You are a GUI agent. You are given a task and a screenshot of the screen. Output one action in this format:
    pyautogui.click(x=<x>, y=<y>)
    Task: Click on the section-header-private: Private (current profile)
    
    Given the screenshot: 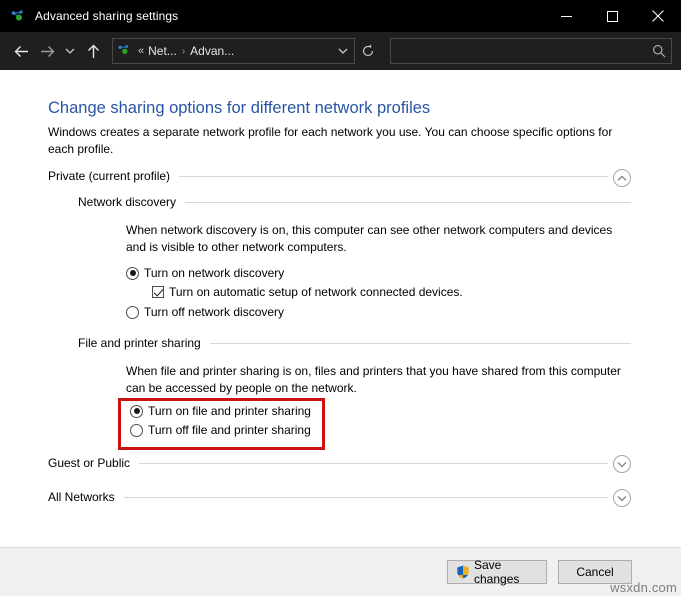 What is the action you would take?
    pyautogui.click(x=328, y=176)
    